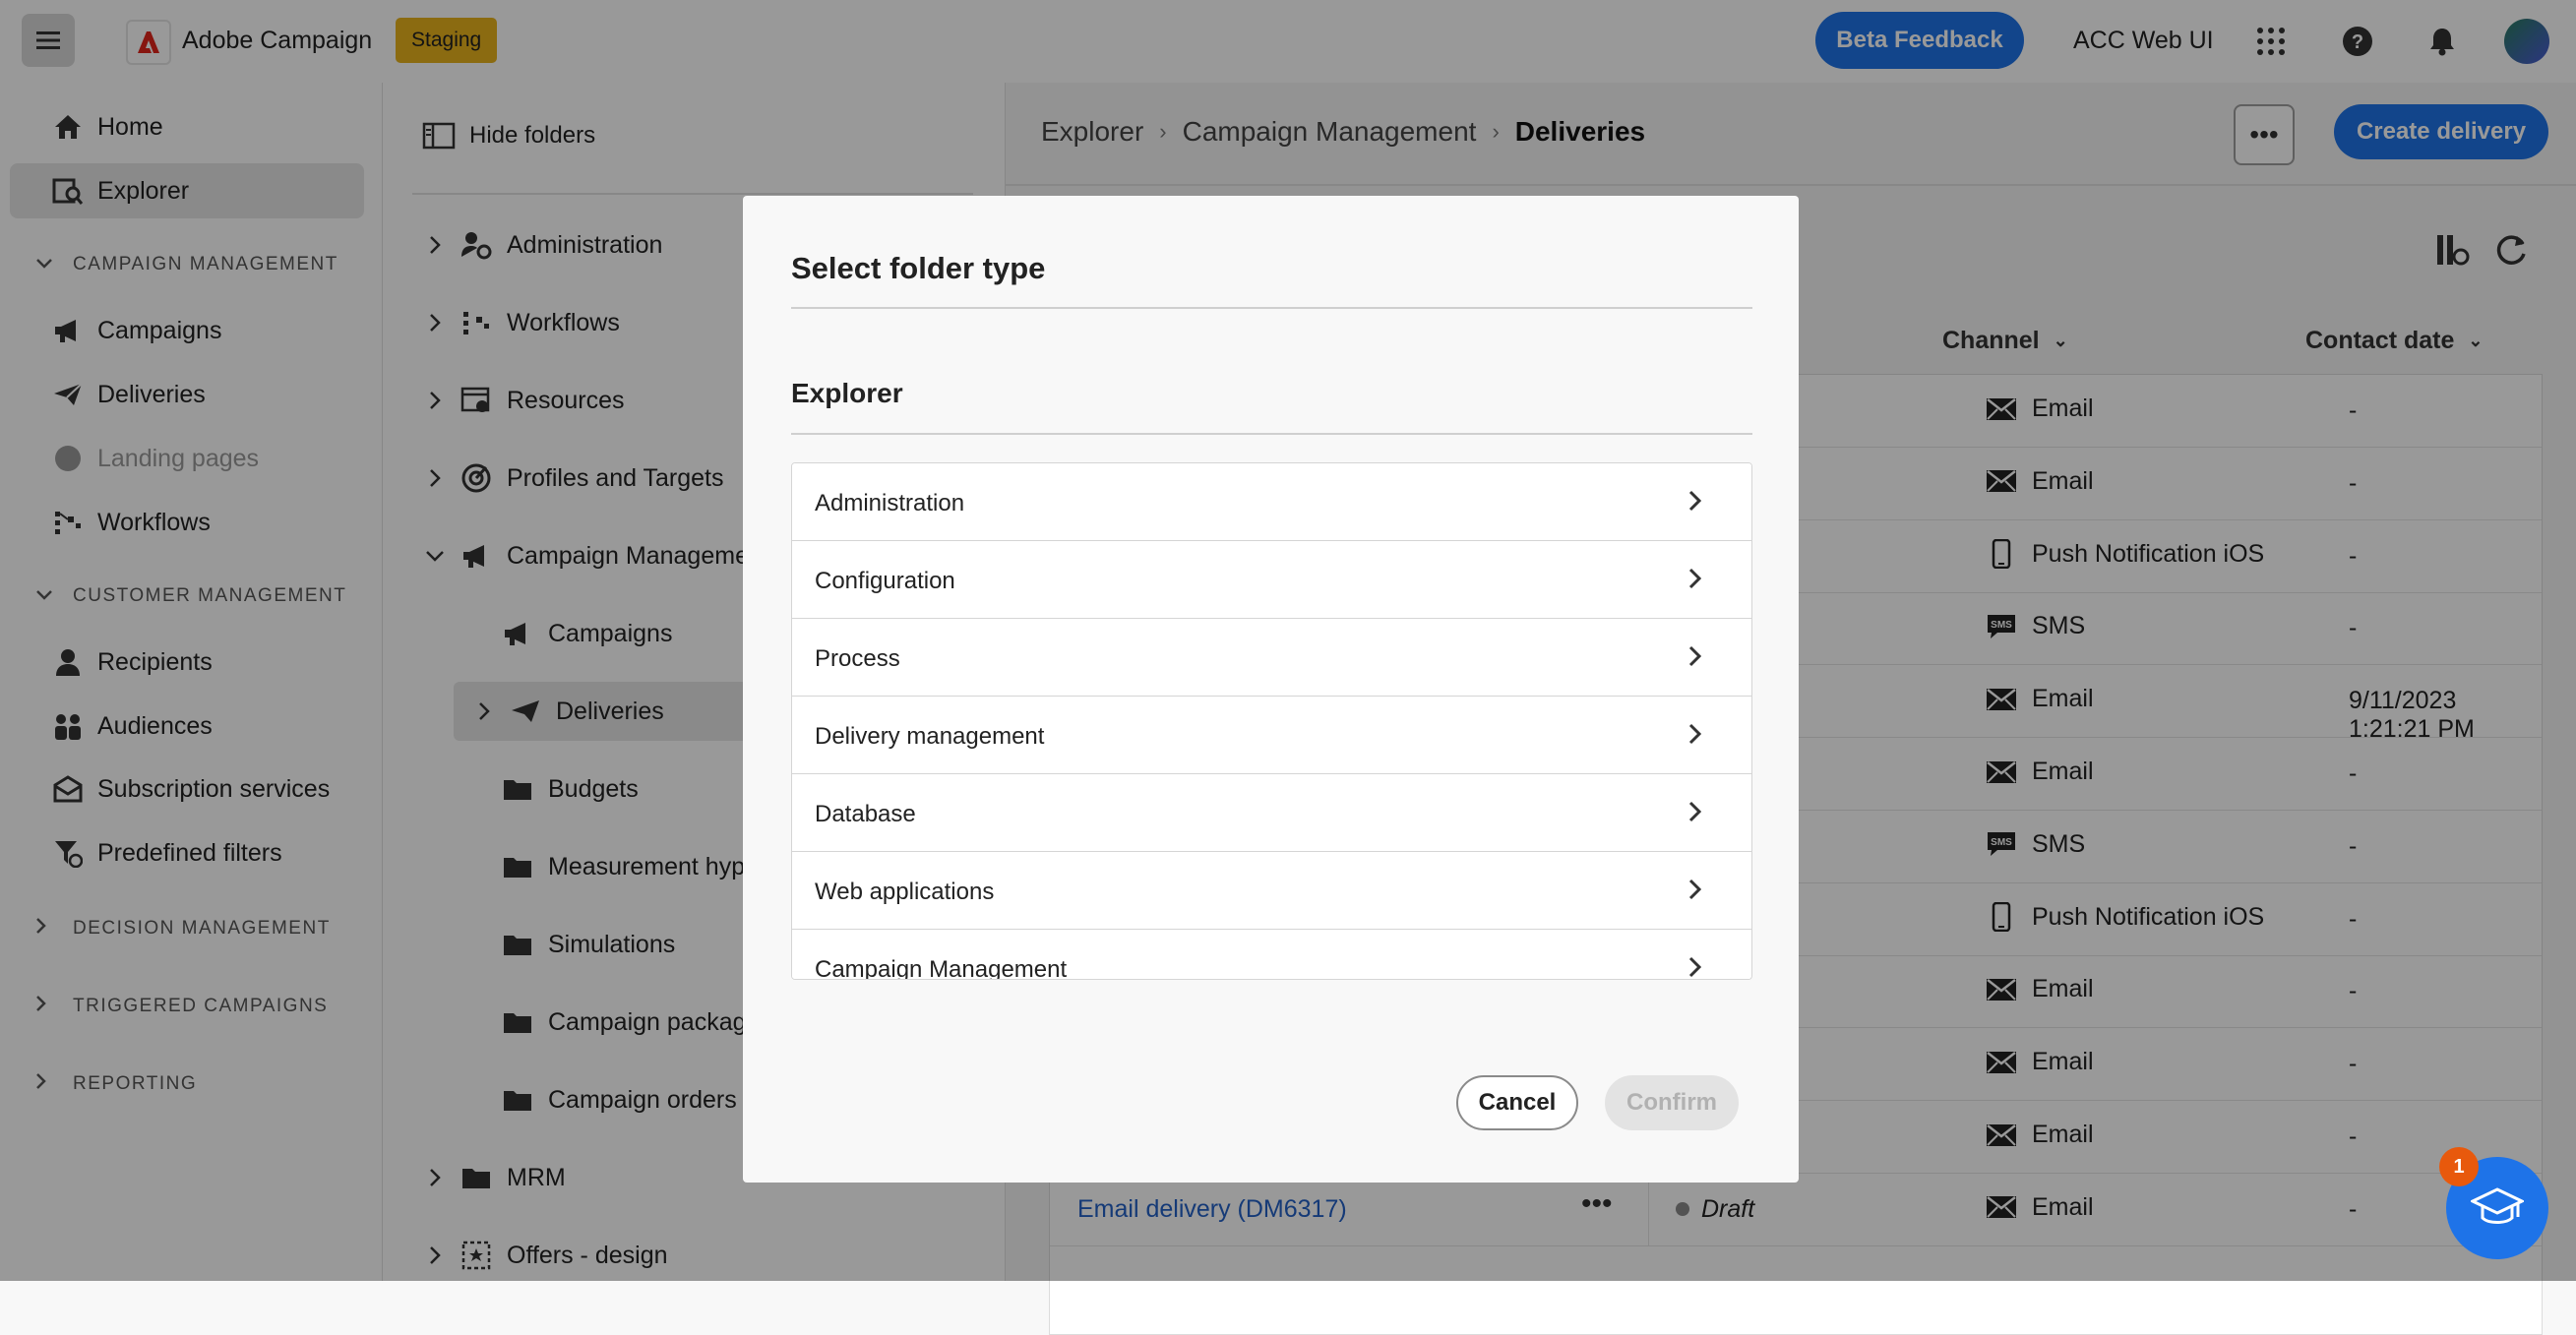 This screenshot has height=1335, width=2576. Describe the element at coordinates (1271, 735) in the screenshot. I see `folder-type-item: Delivery management` at that location.